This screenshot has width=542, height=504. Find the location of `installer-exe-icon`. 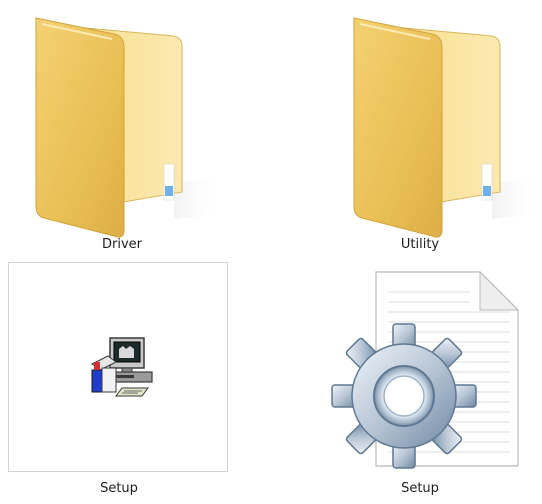

installer-exe-icon is located at coordinates (122, 370).